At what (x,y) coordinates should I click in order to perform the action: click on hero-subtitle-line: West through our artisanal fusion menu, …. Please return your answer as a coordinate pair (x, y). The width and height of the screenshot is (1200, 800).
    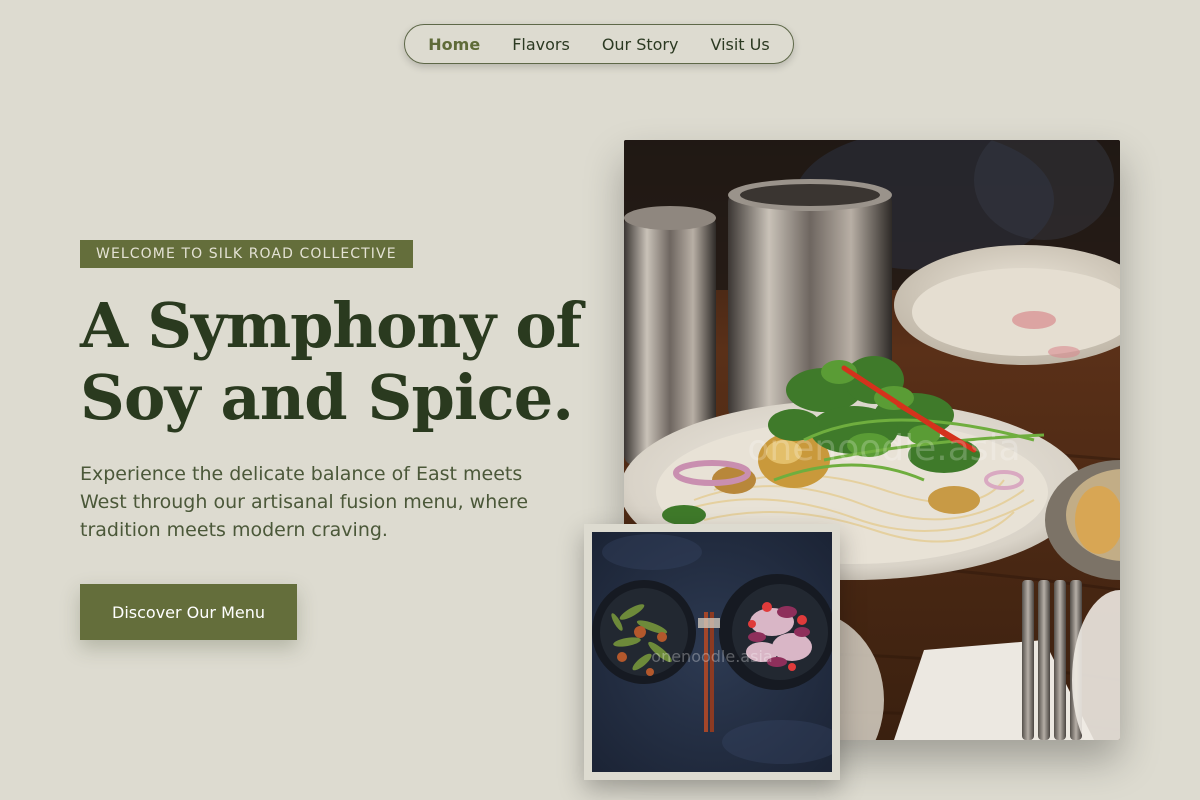
    Looking at the image, I should click on (304, 502).